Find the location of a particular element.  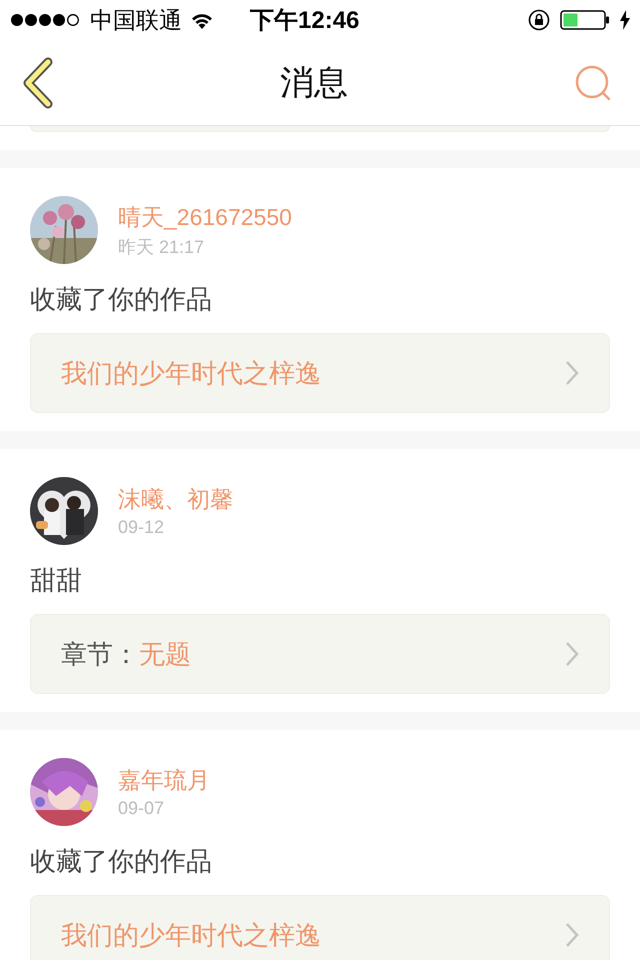

search-button is located at coordinates (593, 83).